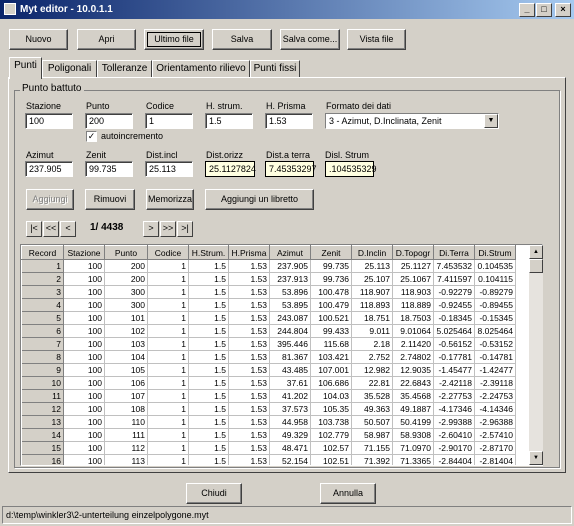  Describe the element at coordinates (495, 279) in the screenshot. I see `table-cell: 0.104115` at that location.